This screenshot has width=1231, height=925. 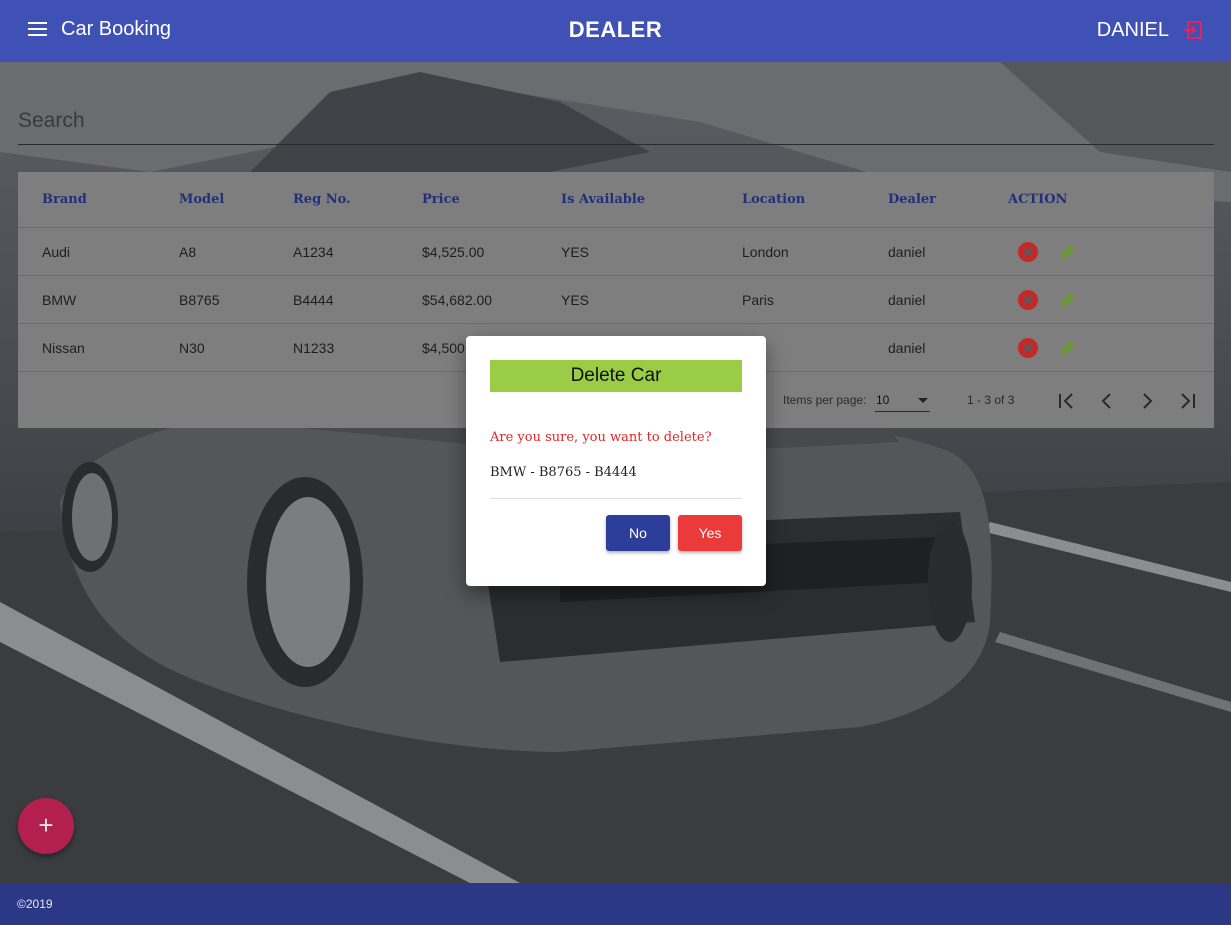 What do you see at coordinates (322, 199) in the screenshot?
I see `column-header-reg: Reg No.` at bounding box center [322, 199].